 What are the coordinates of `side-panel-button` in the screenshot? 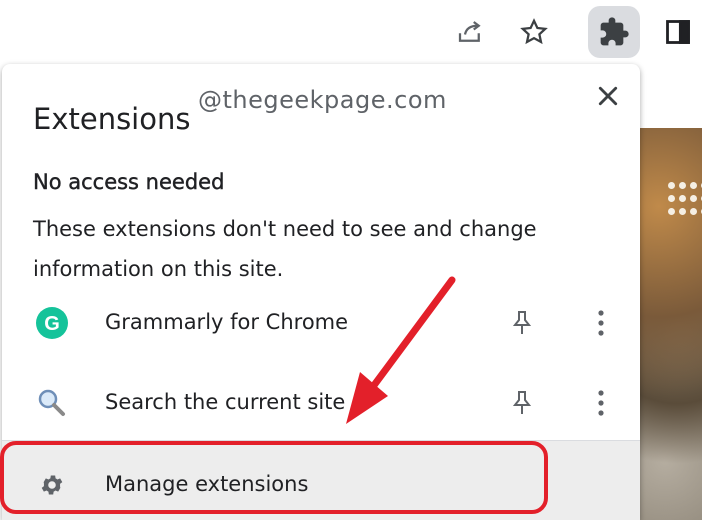 It's located at (678, 32).